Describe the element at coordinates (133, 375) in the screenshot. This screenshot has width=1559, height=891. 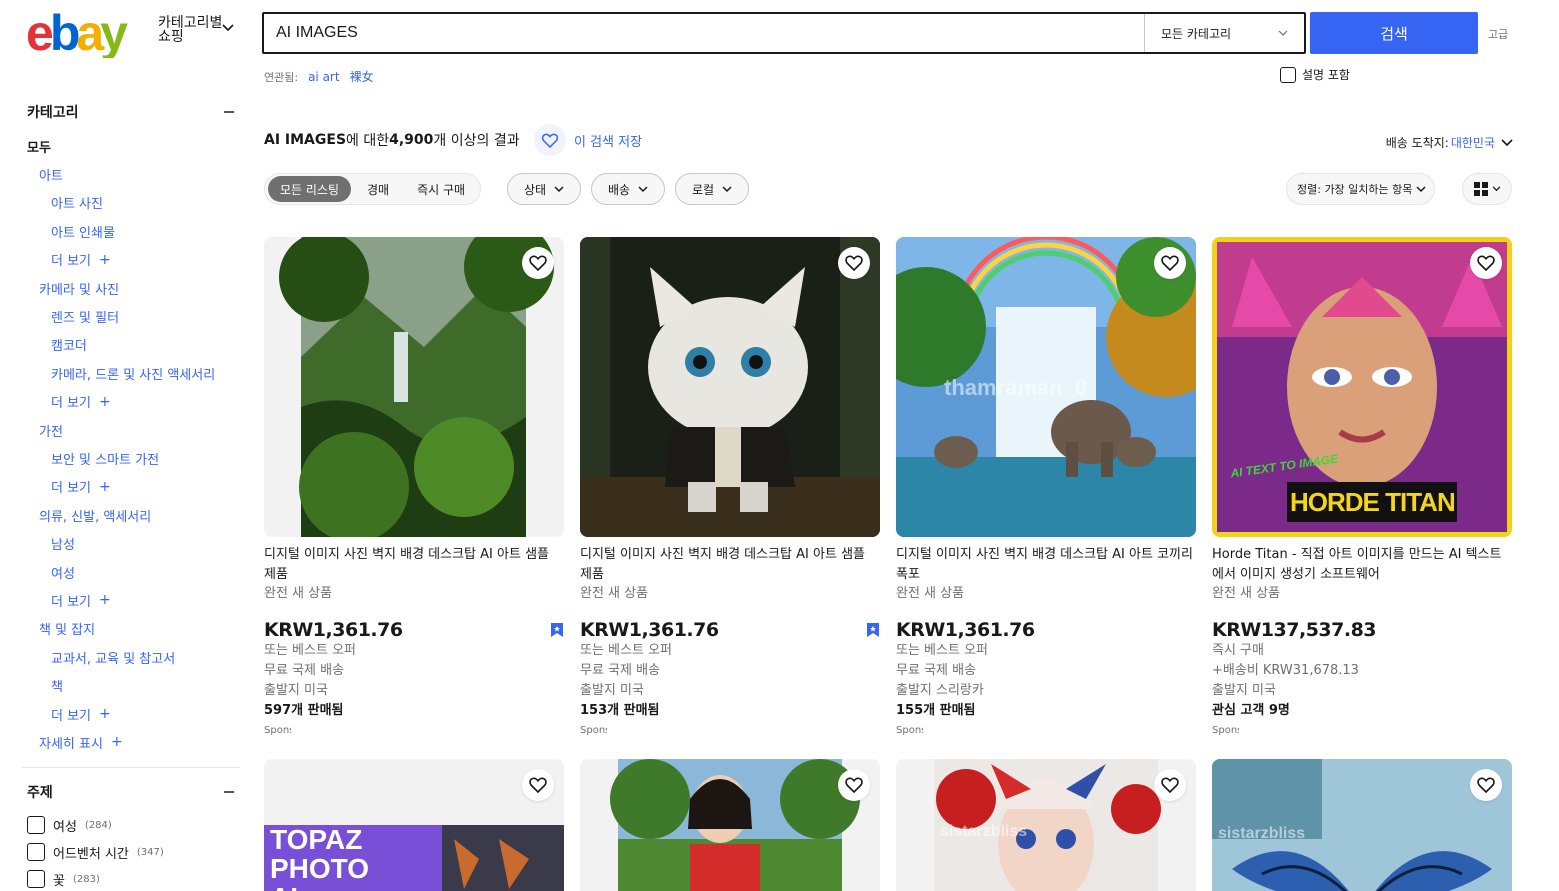
I see `category-item-label: 카메라, 드론 및 사진 액세서리` at that location.